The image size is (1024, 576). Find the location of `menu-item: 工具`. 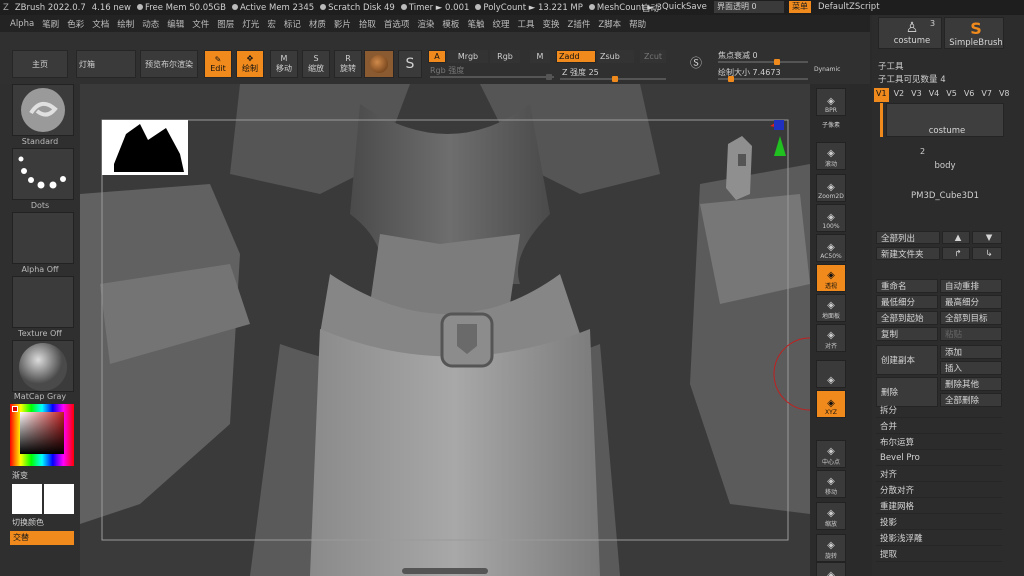

menu-item: 工具 is located at coordinates (525, 24).